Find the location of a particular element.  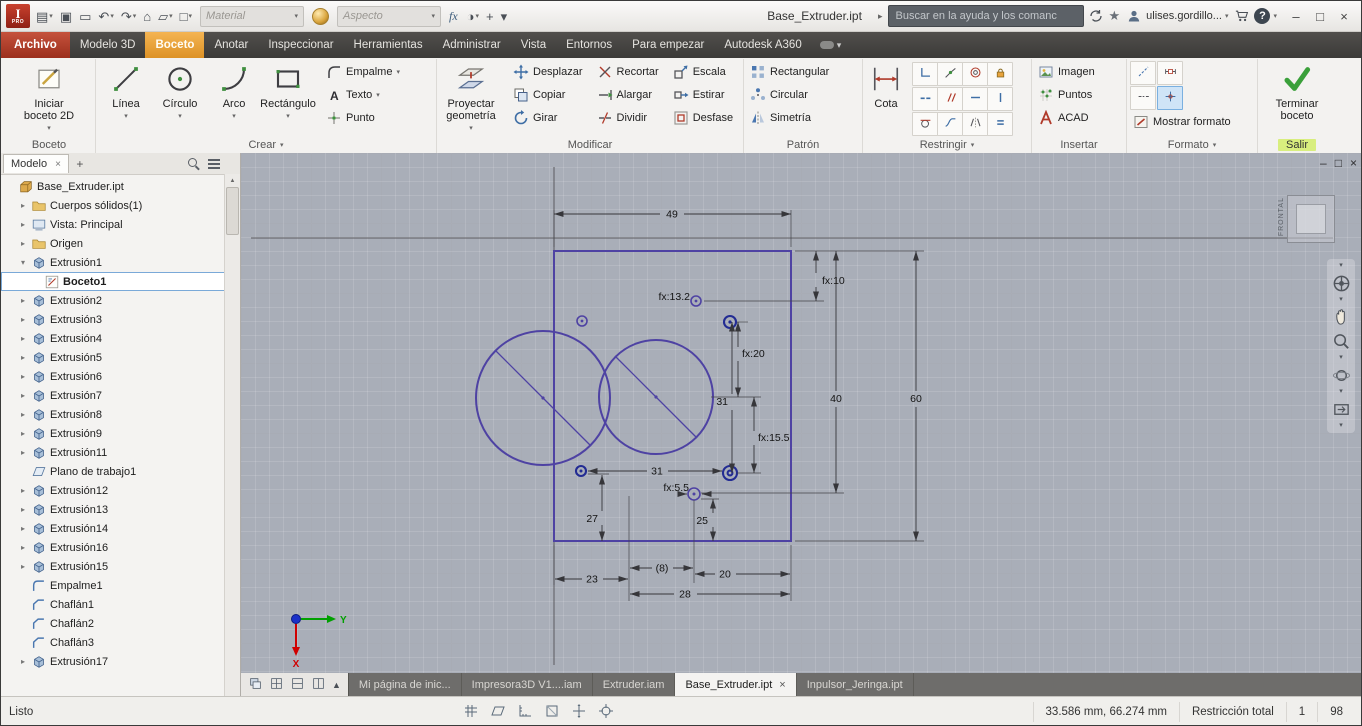

restriccion-horizontal-button is located at coordinates (975, 99).